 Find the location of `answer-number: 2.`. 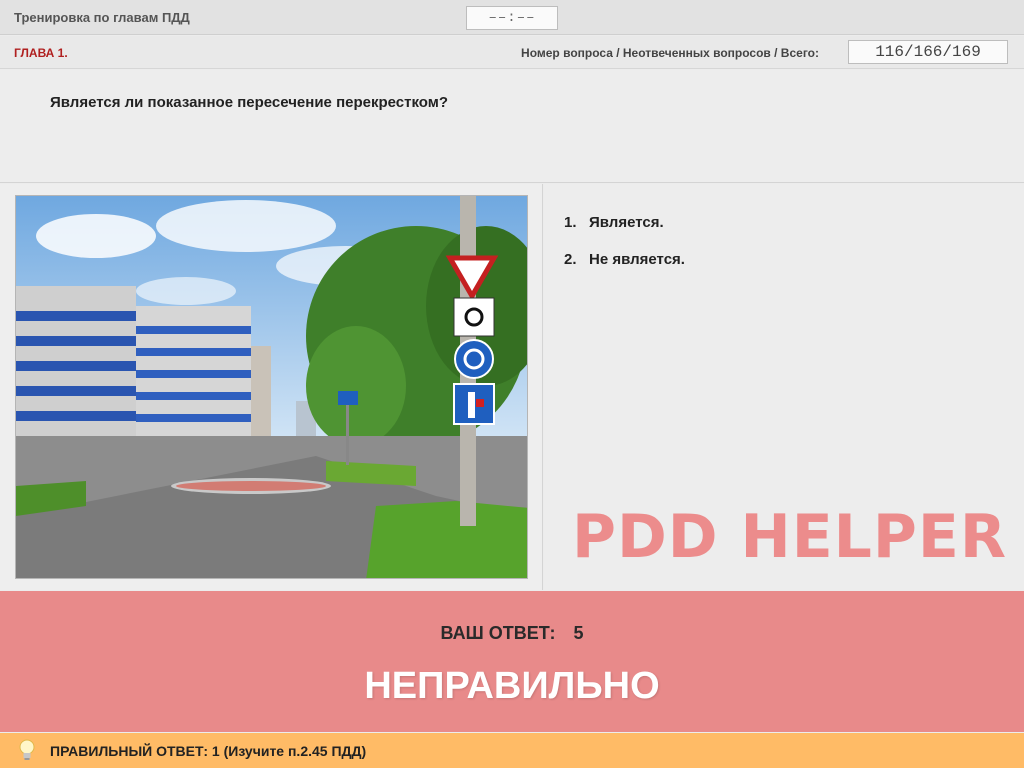

answer-number: 2. is located at coordinates (570, 259).